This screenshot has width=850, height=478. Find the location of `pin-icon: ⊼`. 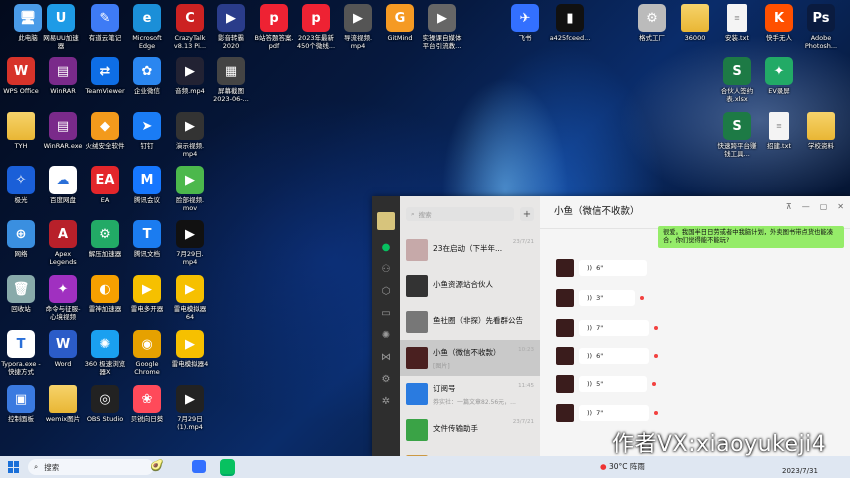

pin-icon: ⊼ is located at coordinates (789, 206).